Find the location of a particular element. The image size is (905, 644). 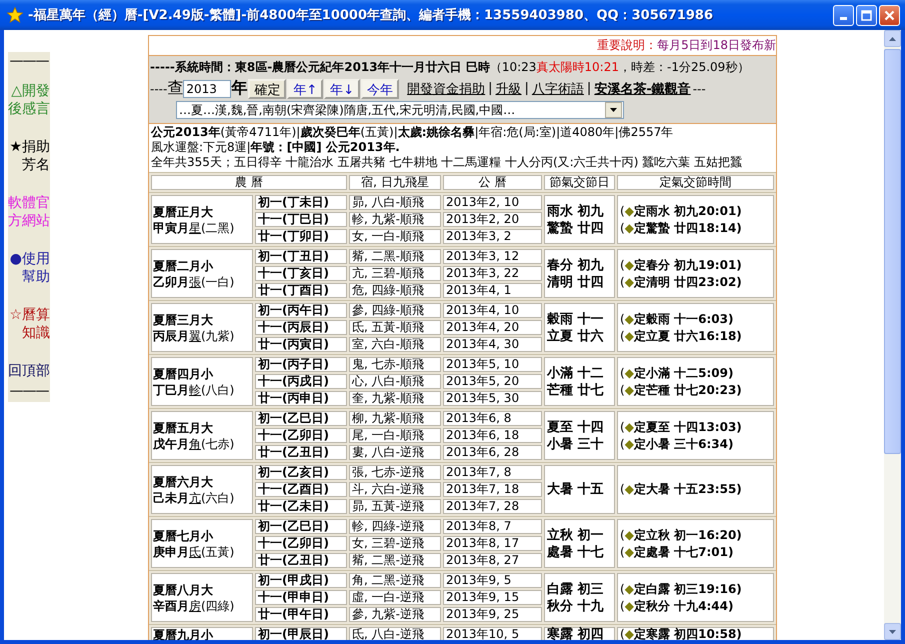

solar-term-time: (◆定白露 初三19:16) is located at coordinates (681, 589).